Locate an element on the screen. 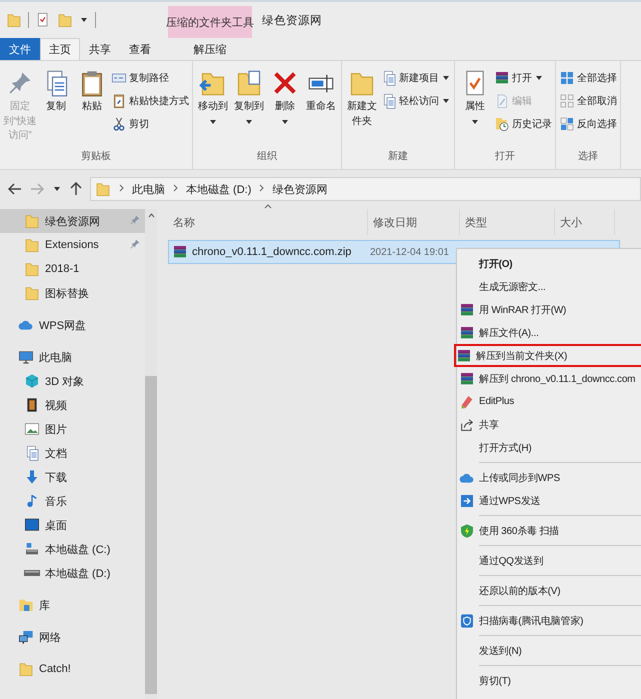  ribbon-button: 属性 is located at coordinates (475, 107).